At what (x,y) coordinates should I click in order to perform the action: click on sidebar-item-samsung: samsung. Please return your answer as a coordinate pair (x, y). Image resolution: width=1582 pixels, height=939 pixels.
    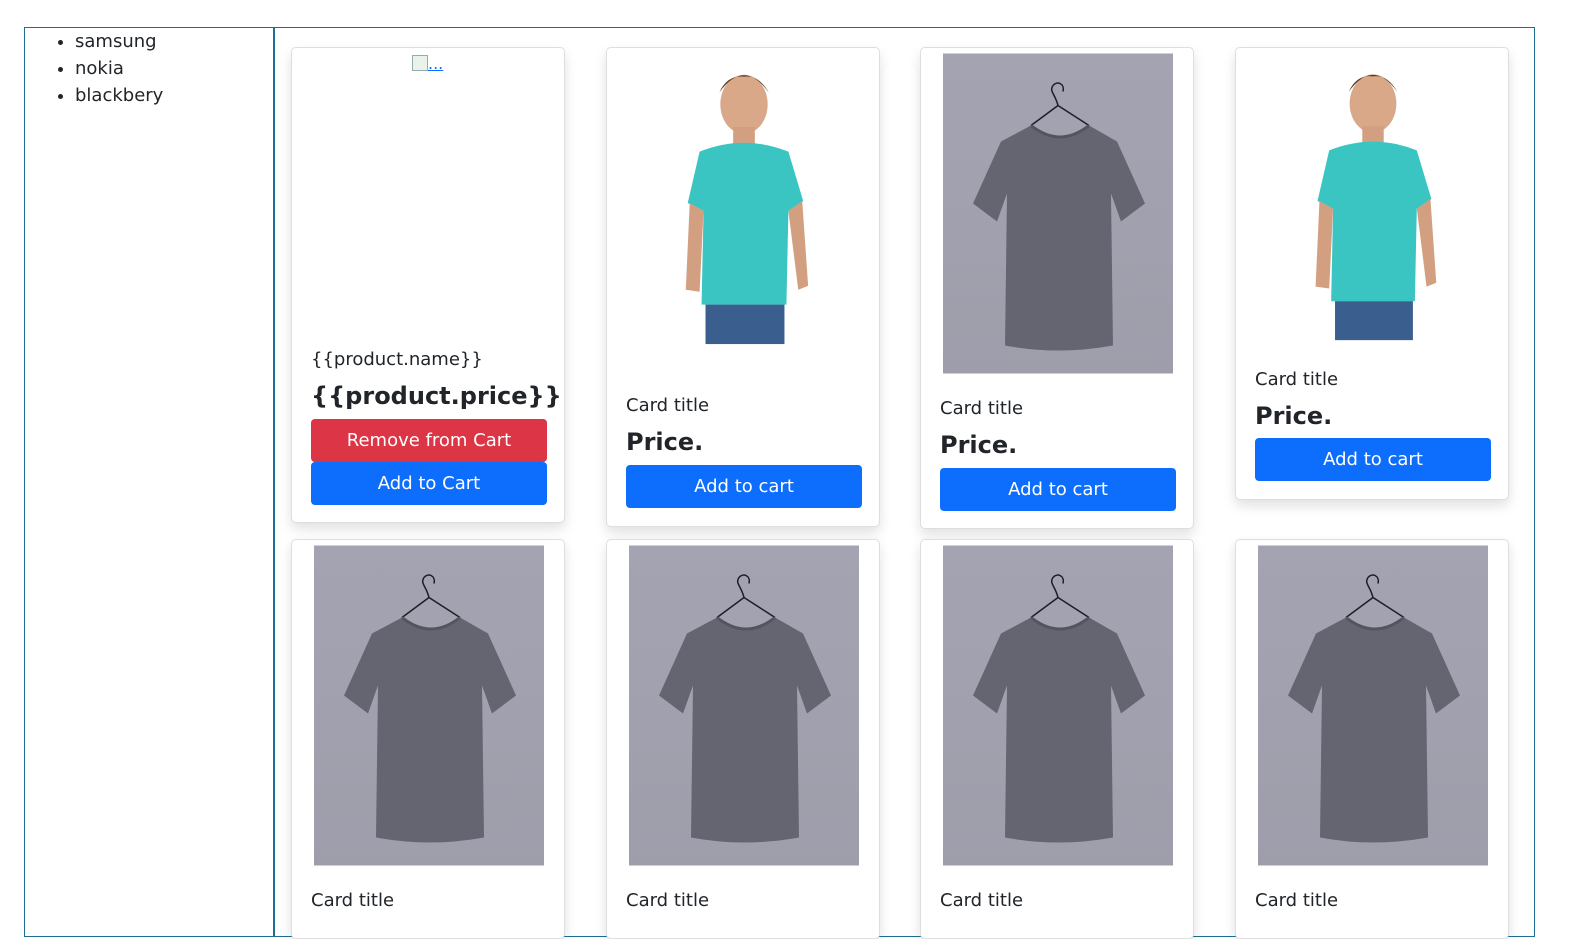
    Looking at the image, I should click on (174, 41).